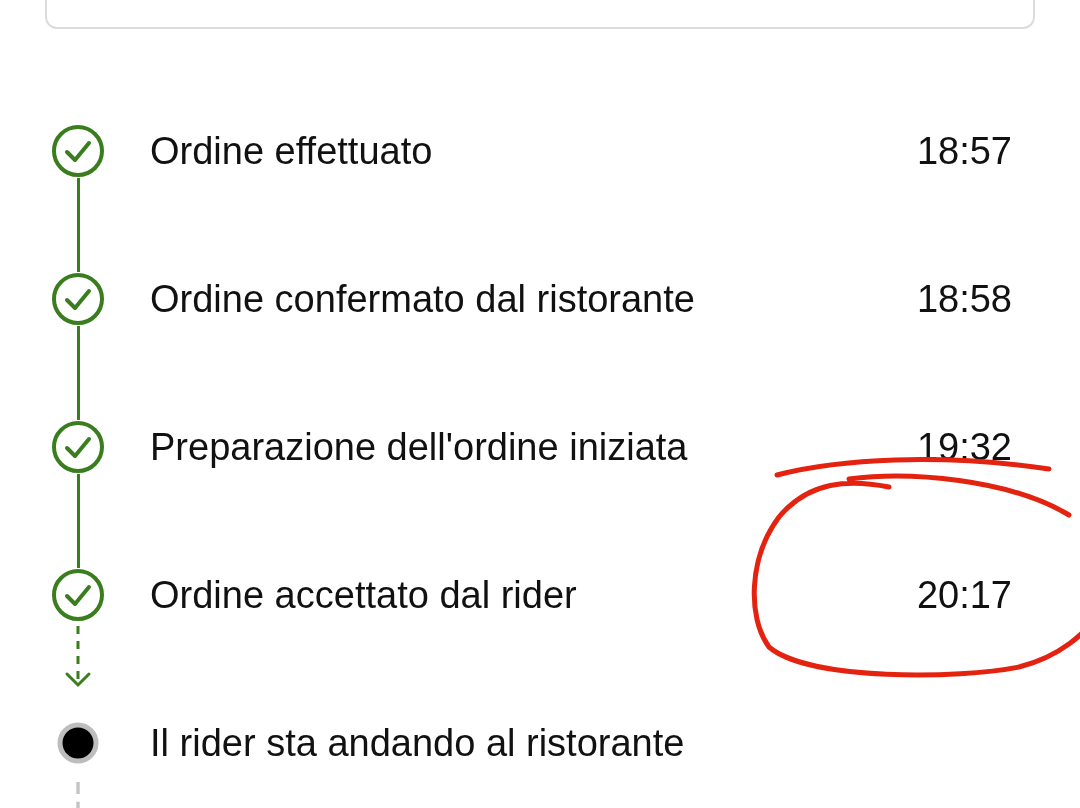  Describe the element at coordinates (964, 594) in the screenshot. I see `step-time: 20:17` at that location.